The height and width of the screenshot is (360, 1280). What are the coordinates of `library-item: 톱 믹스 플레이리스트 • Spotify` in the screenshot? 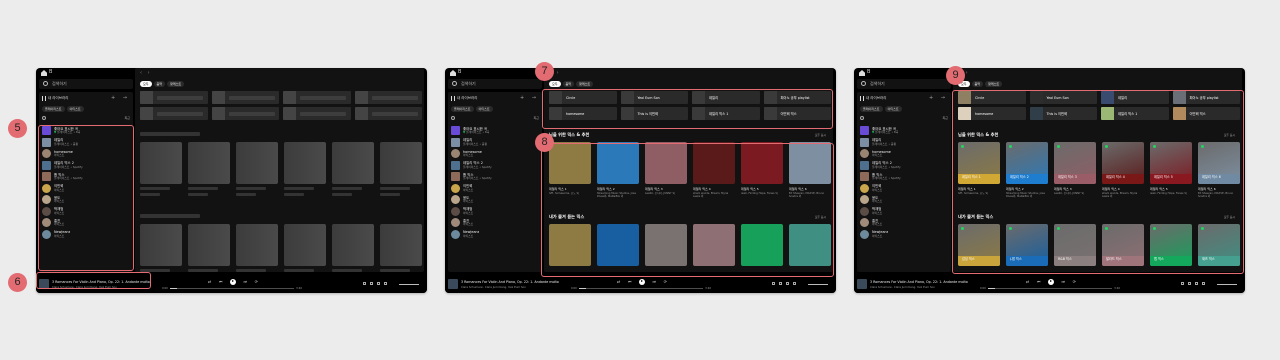 It's located at (905, 177).